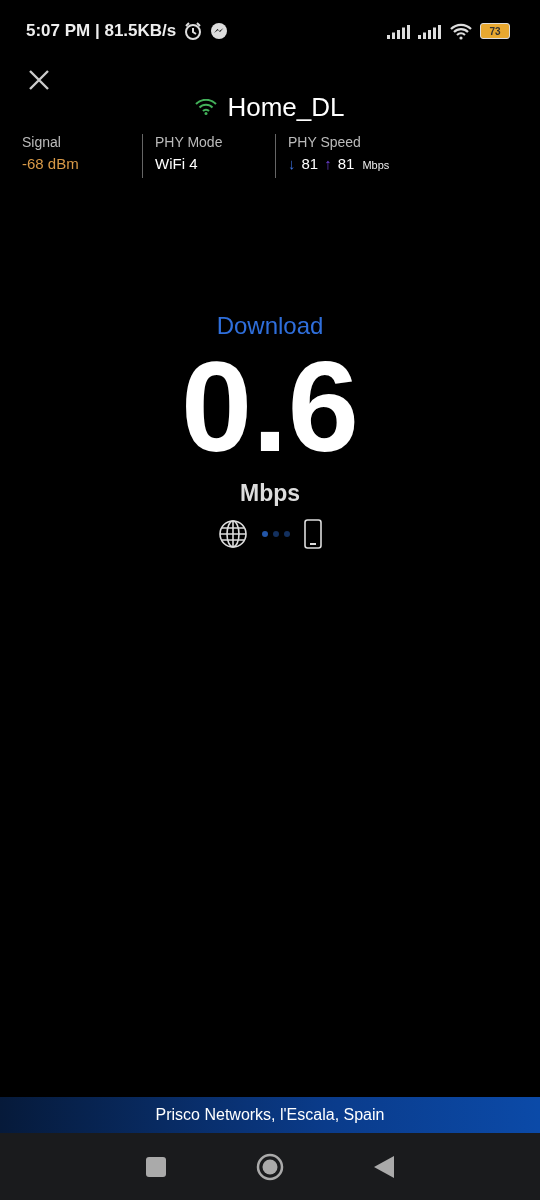 This screenshot has height=1200, width=540. I want to click on stat-label: PHY Speed, so click(325, 142).